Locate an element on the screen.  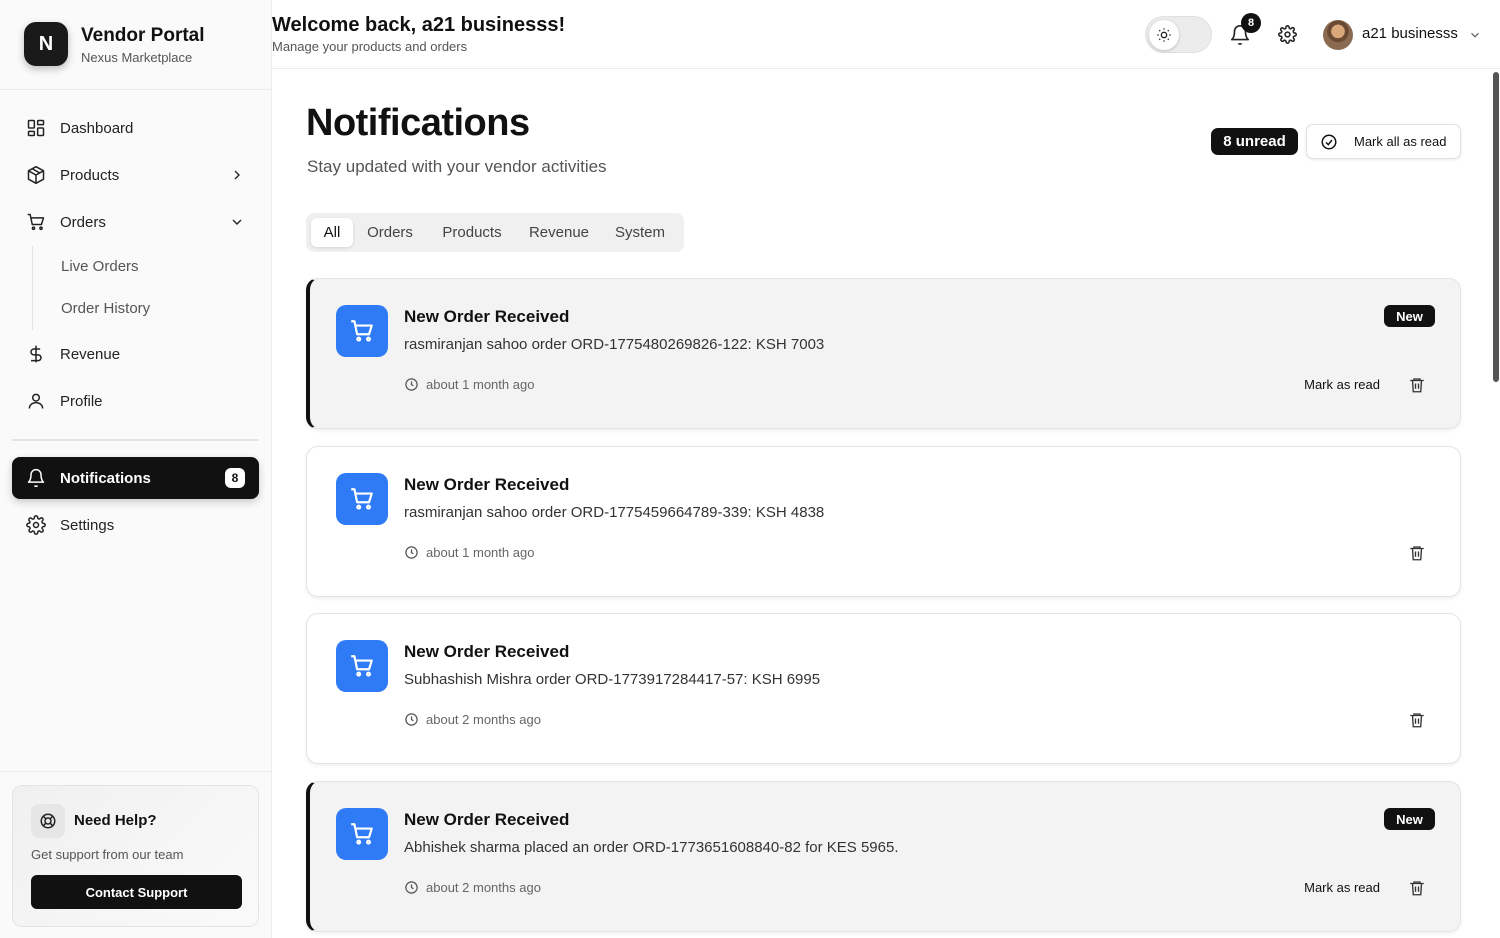
sidebar-item-label: Notifications is located at coordinates (105, 478).